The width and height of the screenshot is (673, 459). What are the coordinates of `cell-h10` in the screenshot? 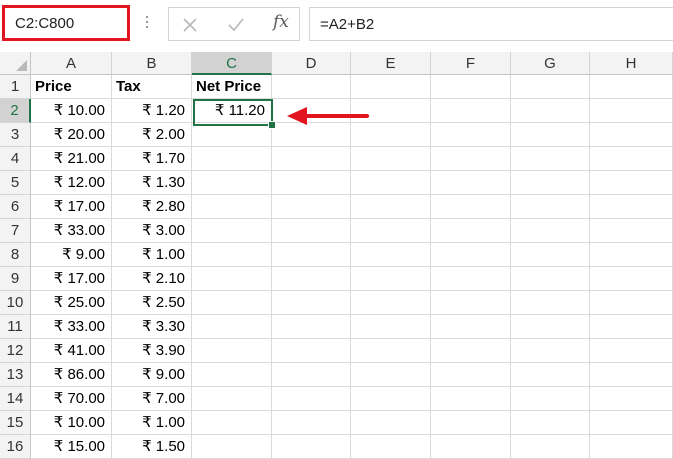 It's located at (631, 303).